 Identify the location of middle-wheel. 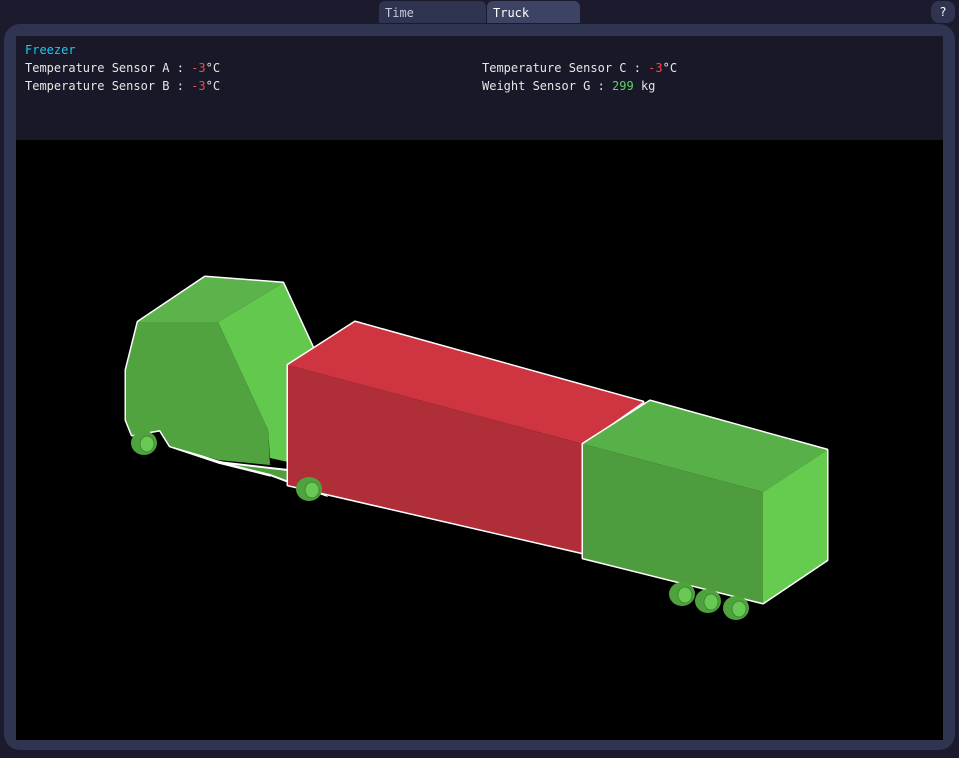
(309, 489).